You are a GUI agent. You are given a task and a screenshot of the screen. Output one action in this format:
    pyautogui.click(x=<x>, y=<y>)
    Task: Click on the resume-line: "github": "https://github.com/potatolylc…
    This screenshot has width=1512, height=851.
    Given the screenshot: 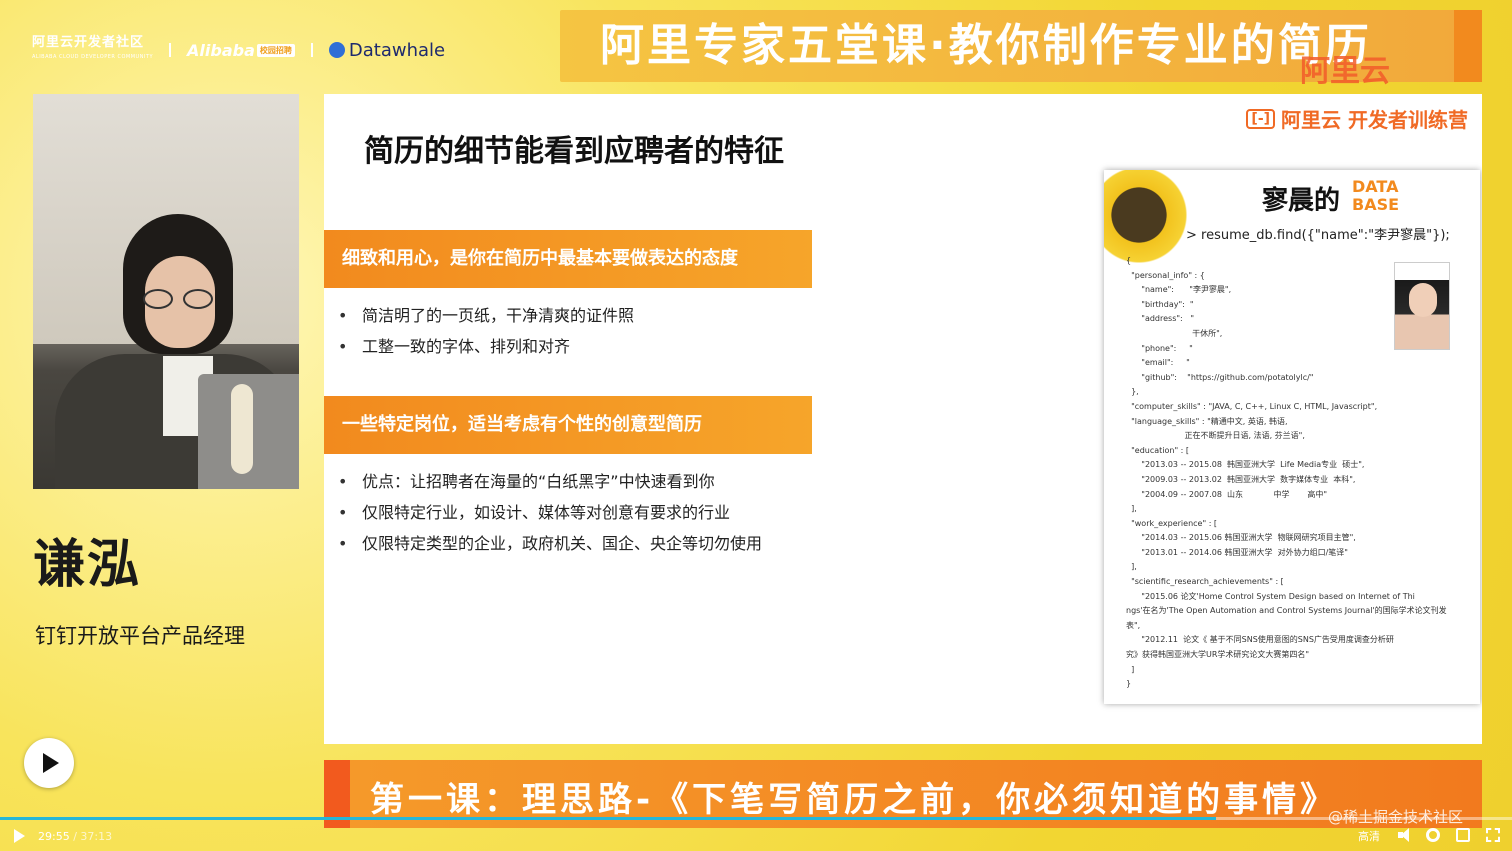 What is the action you would take?
    pyautogui.click(x=1220, y=377)
    